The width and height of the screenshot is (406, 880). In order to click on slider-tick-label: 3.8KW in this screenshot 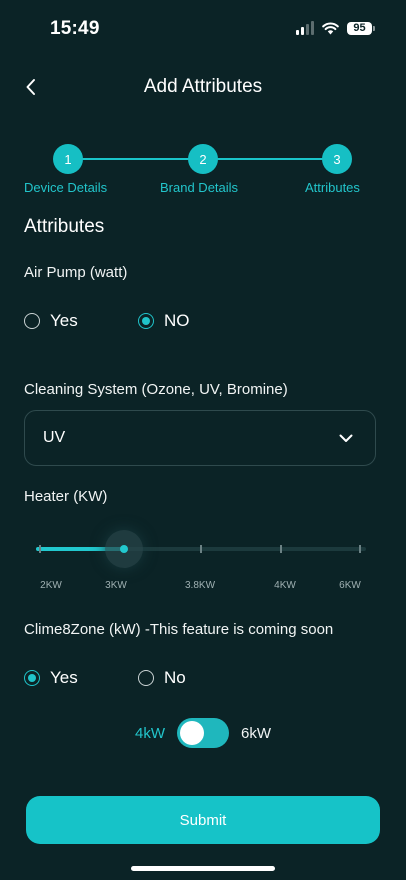, I will do `click(200, 585)`.